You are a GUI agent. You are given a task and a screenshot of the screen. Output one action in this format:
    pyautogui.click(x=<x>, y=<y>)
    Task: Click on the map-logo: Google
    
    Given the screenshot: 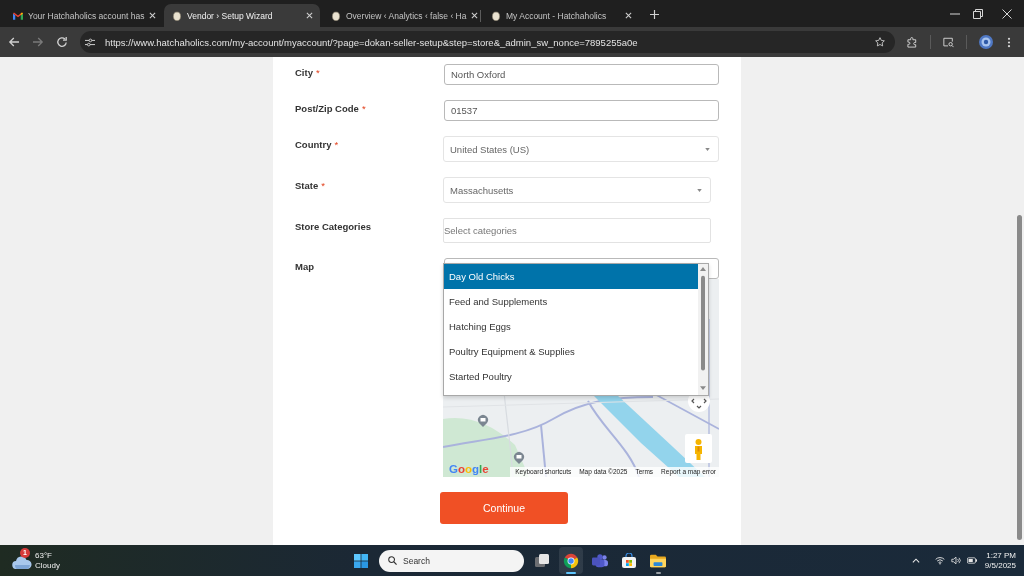 What is the action you would take?
    pyautogui.click(x=469, y=469)
    